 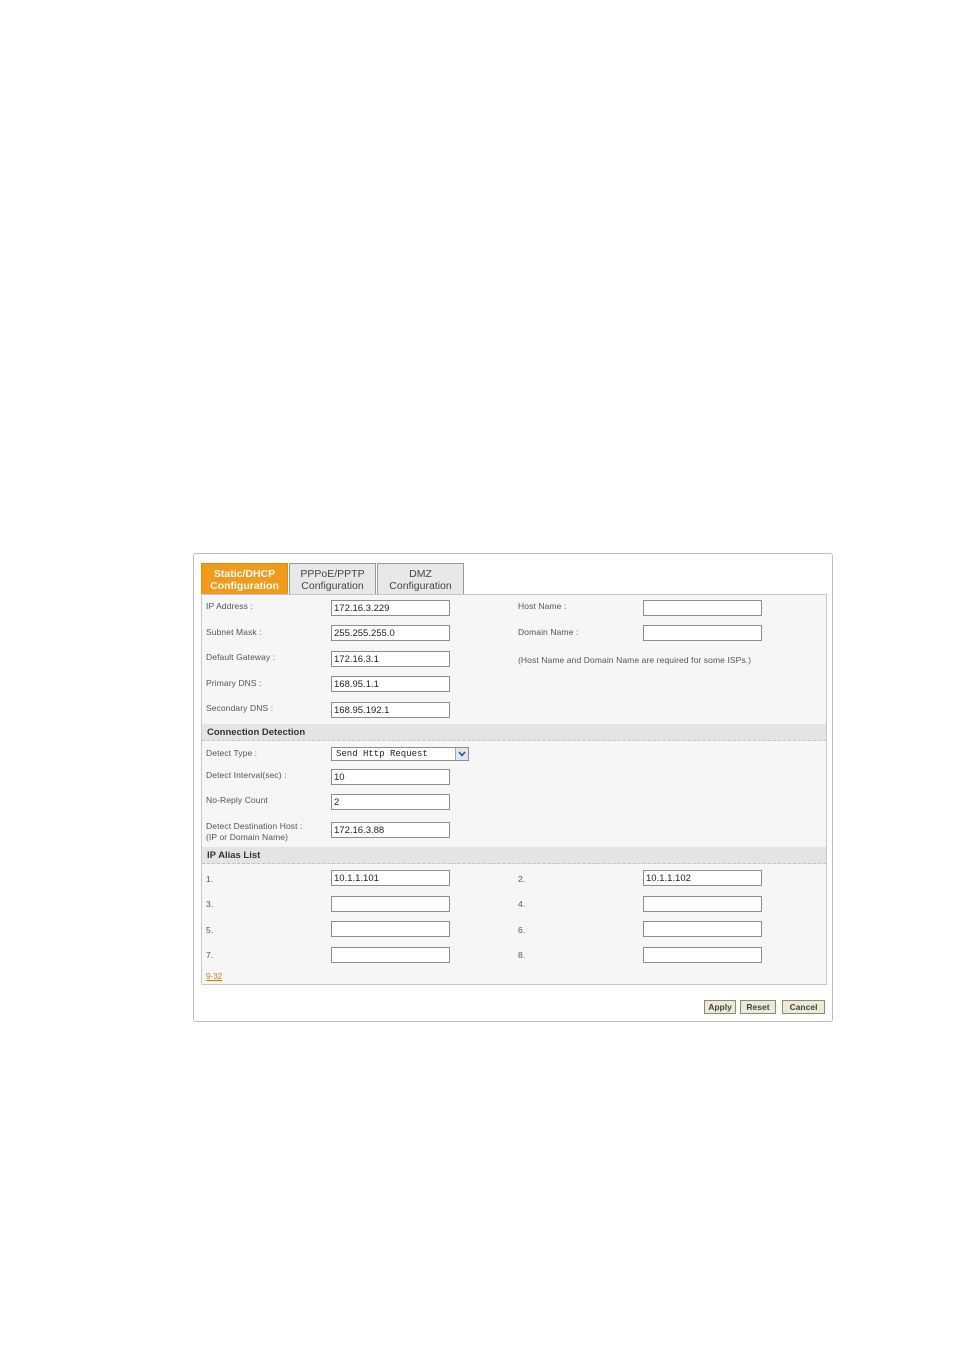 I want to click on ip-address-input, so click(x=390, y=608).